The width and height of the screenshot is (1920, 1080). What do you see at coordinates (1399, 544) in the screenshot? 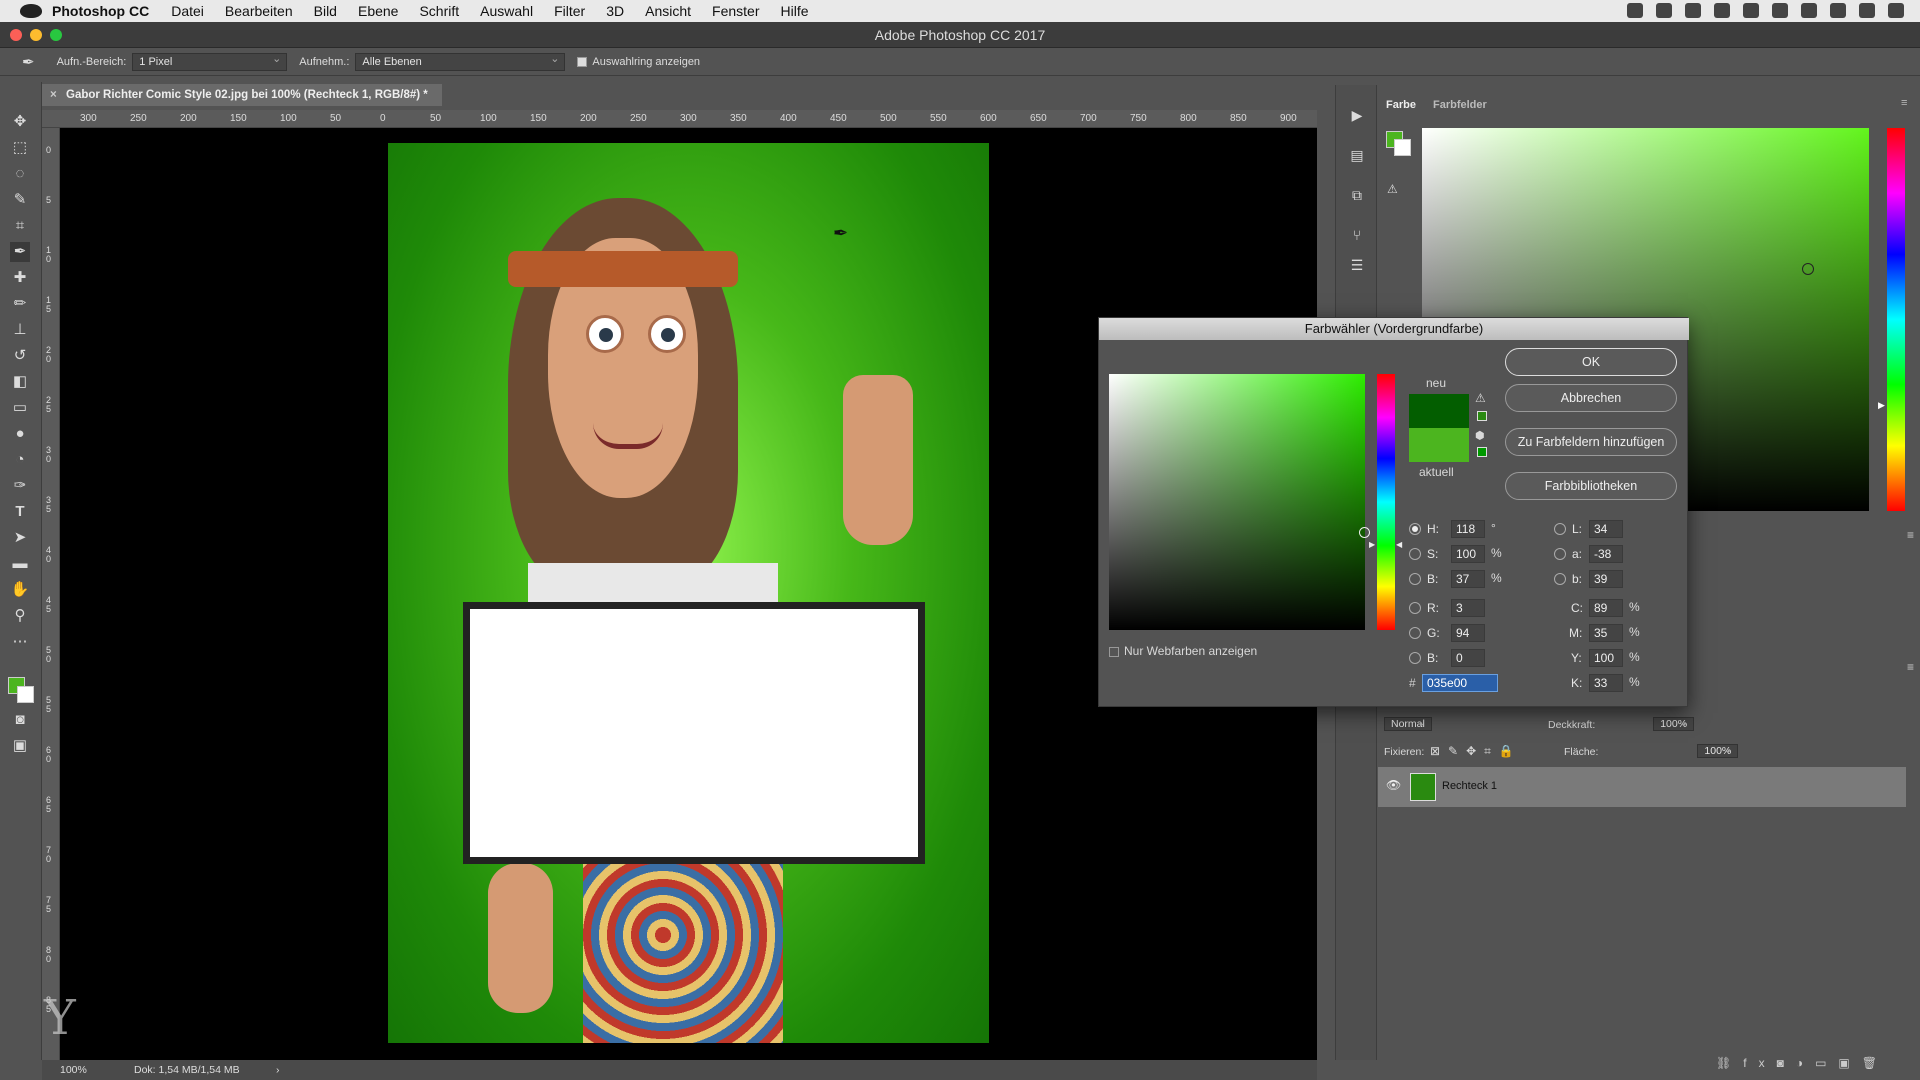
I see `picker-hue-marker: ◀` at bounding box center [1399, 544].